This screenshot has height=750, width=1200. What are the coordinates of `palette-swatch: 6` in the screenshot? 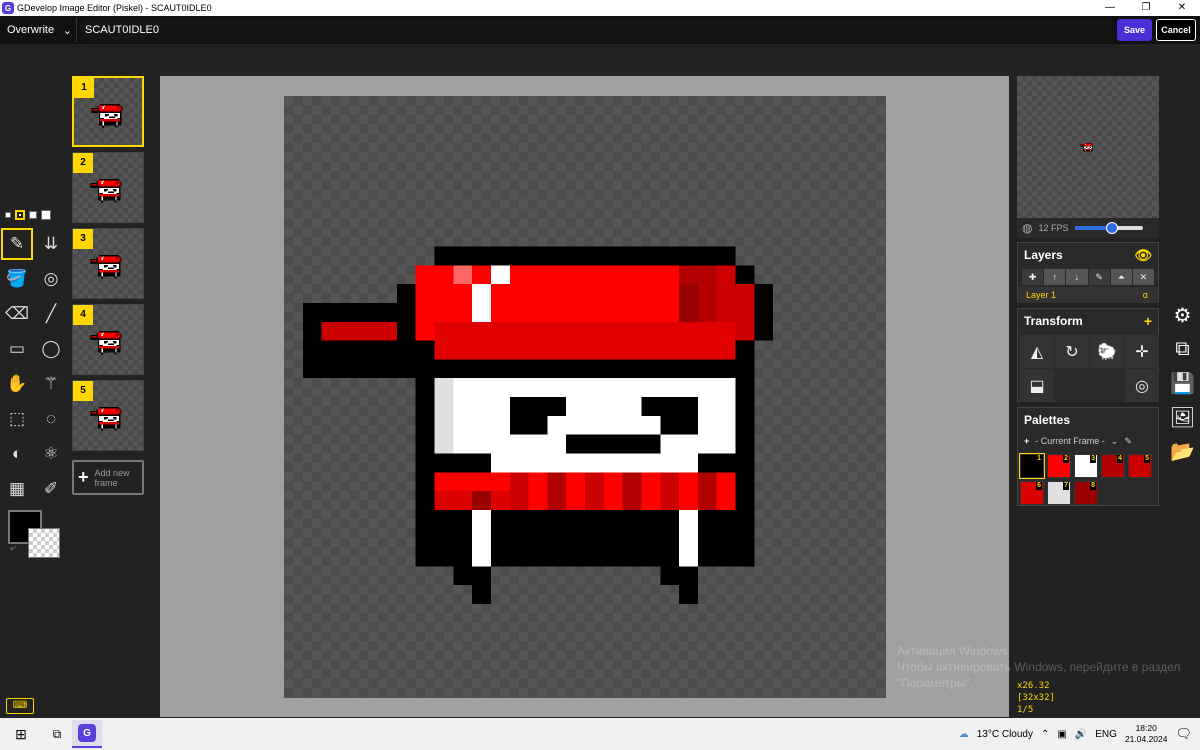 It's located at (1032, 493).